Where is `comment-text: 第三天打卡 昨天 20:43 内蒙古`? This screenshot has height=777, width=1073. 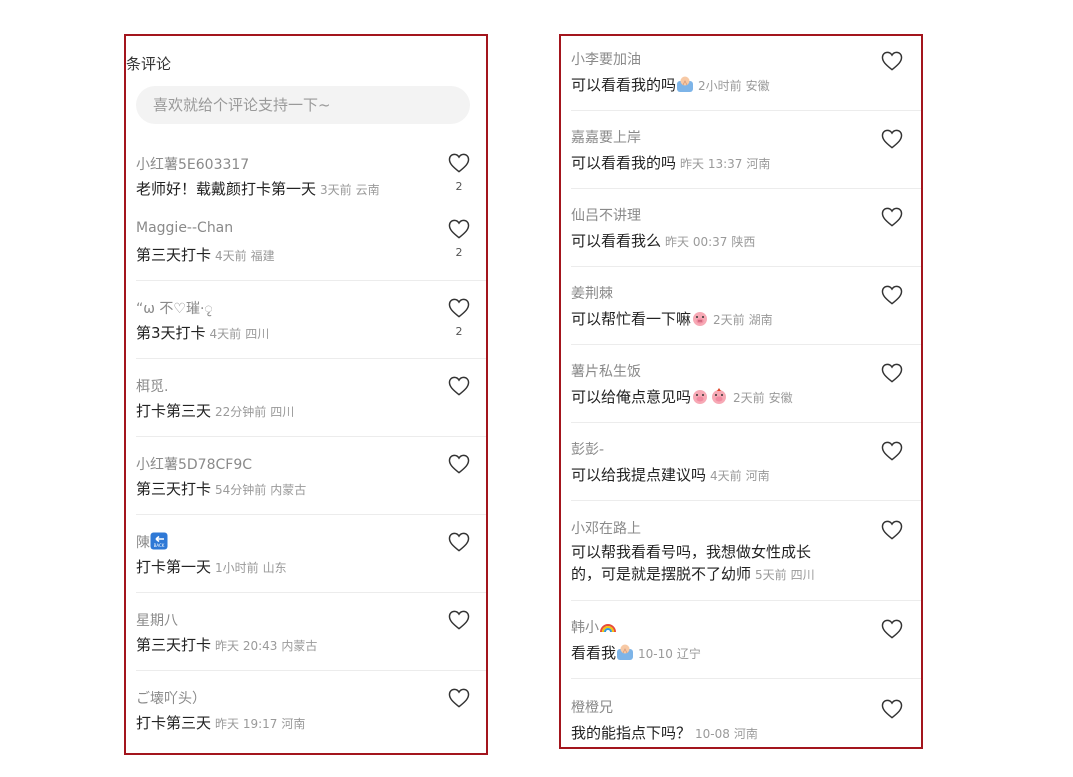
comment-text: 第三天打卡 昨天 20:43 内蒙古 is located at coordinates (226, 644).